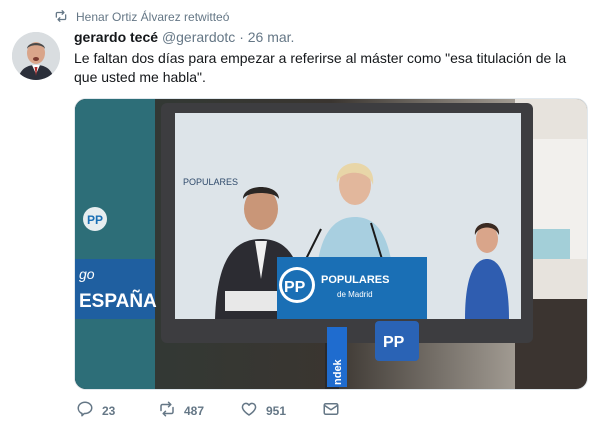 Image resolution: width=600 pixels, height=429 pixels. I want to click on message-icon, so click(331, 410).